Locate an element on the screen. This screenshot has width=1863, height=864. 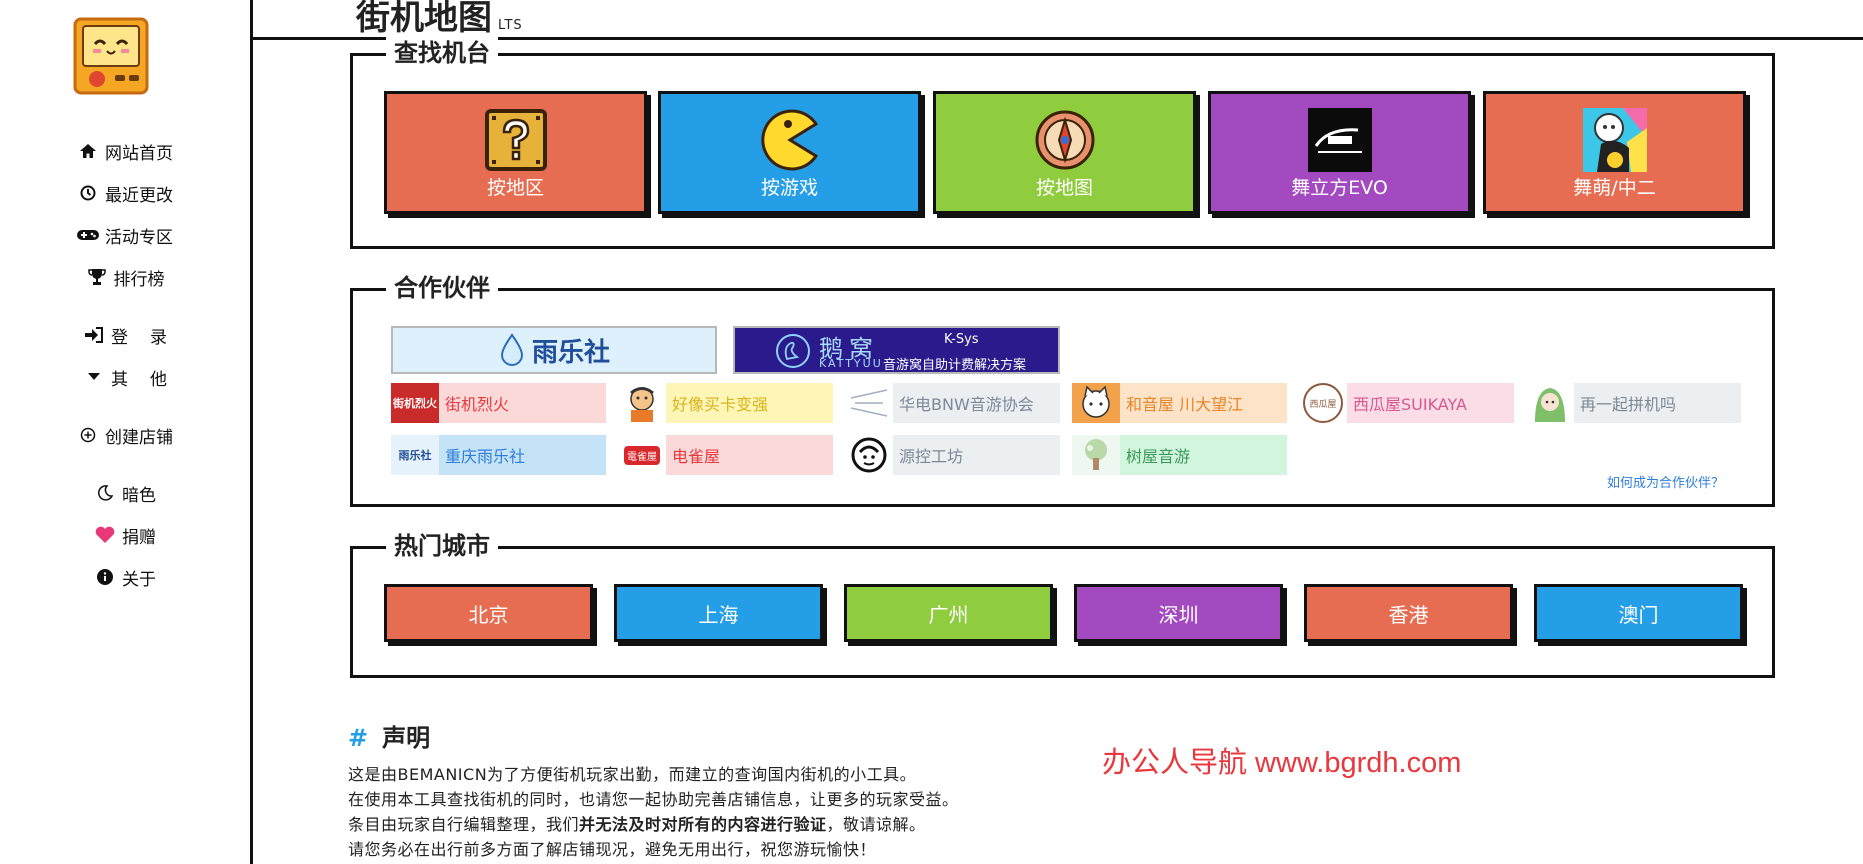
nav-login: 登录 is located at coordinates (125, 335).